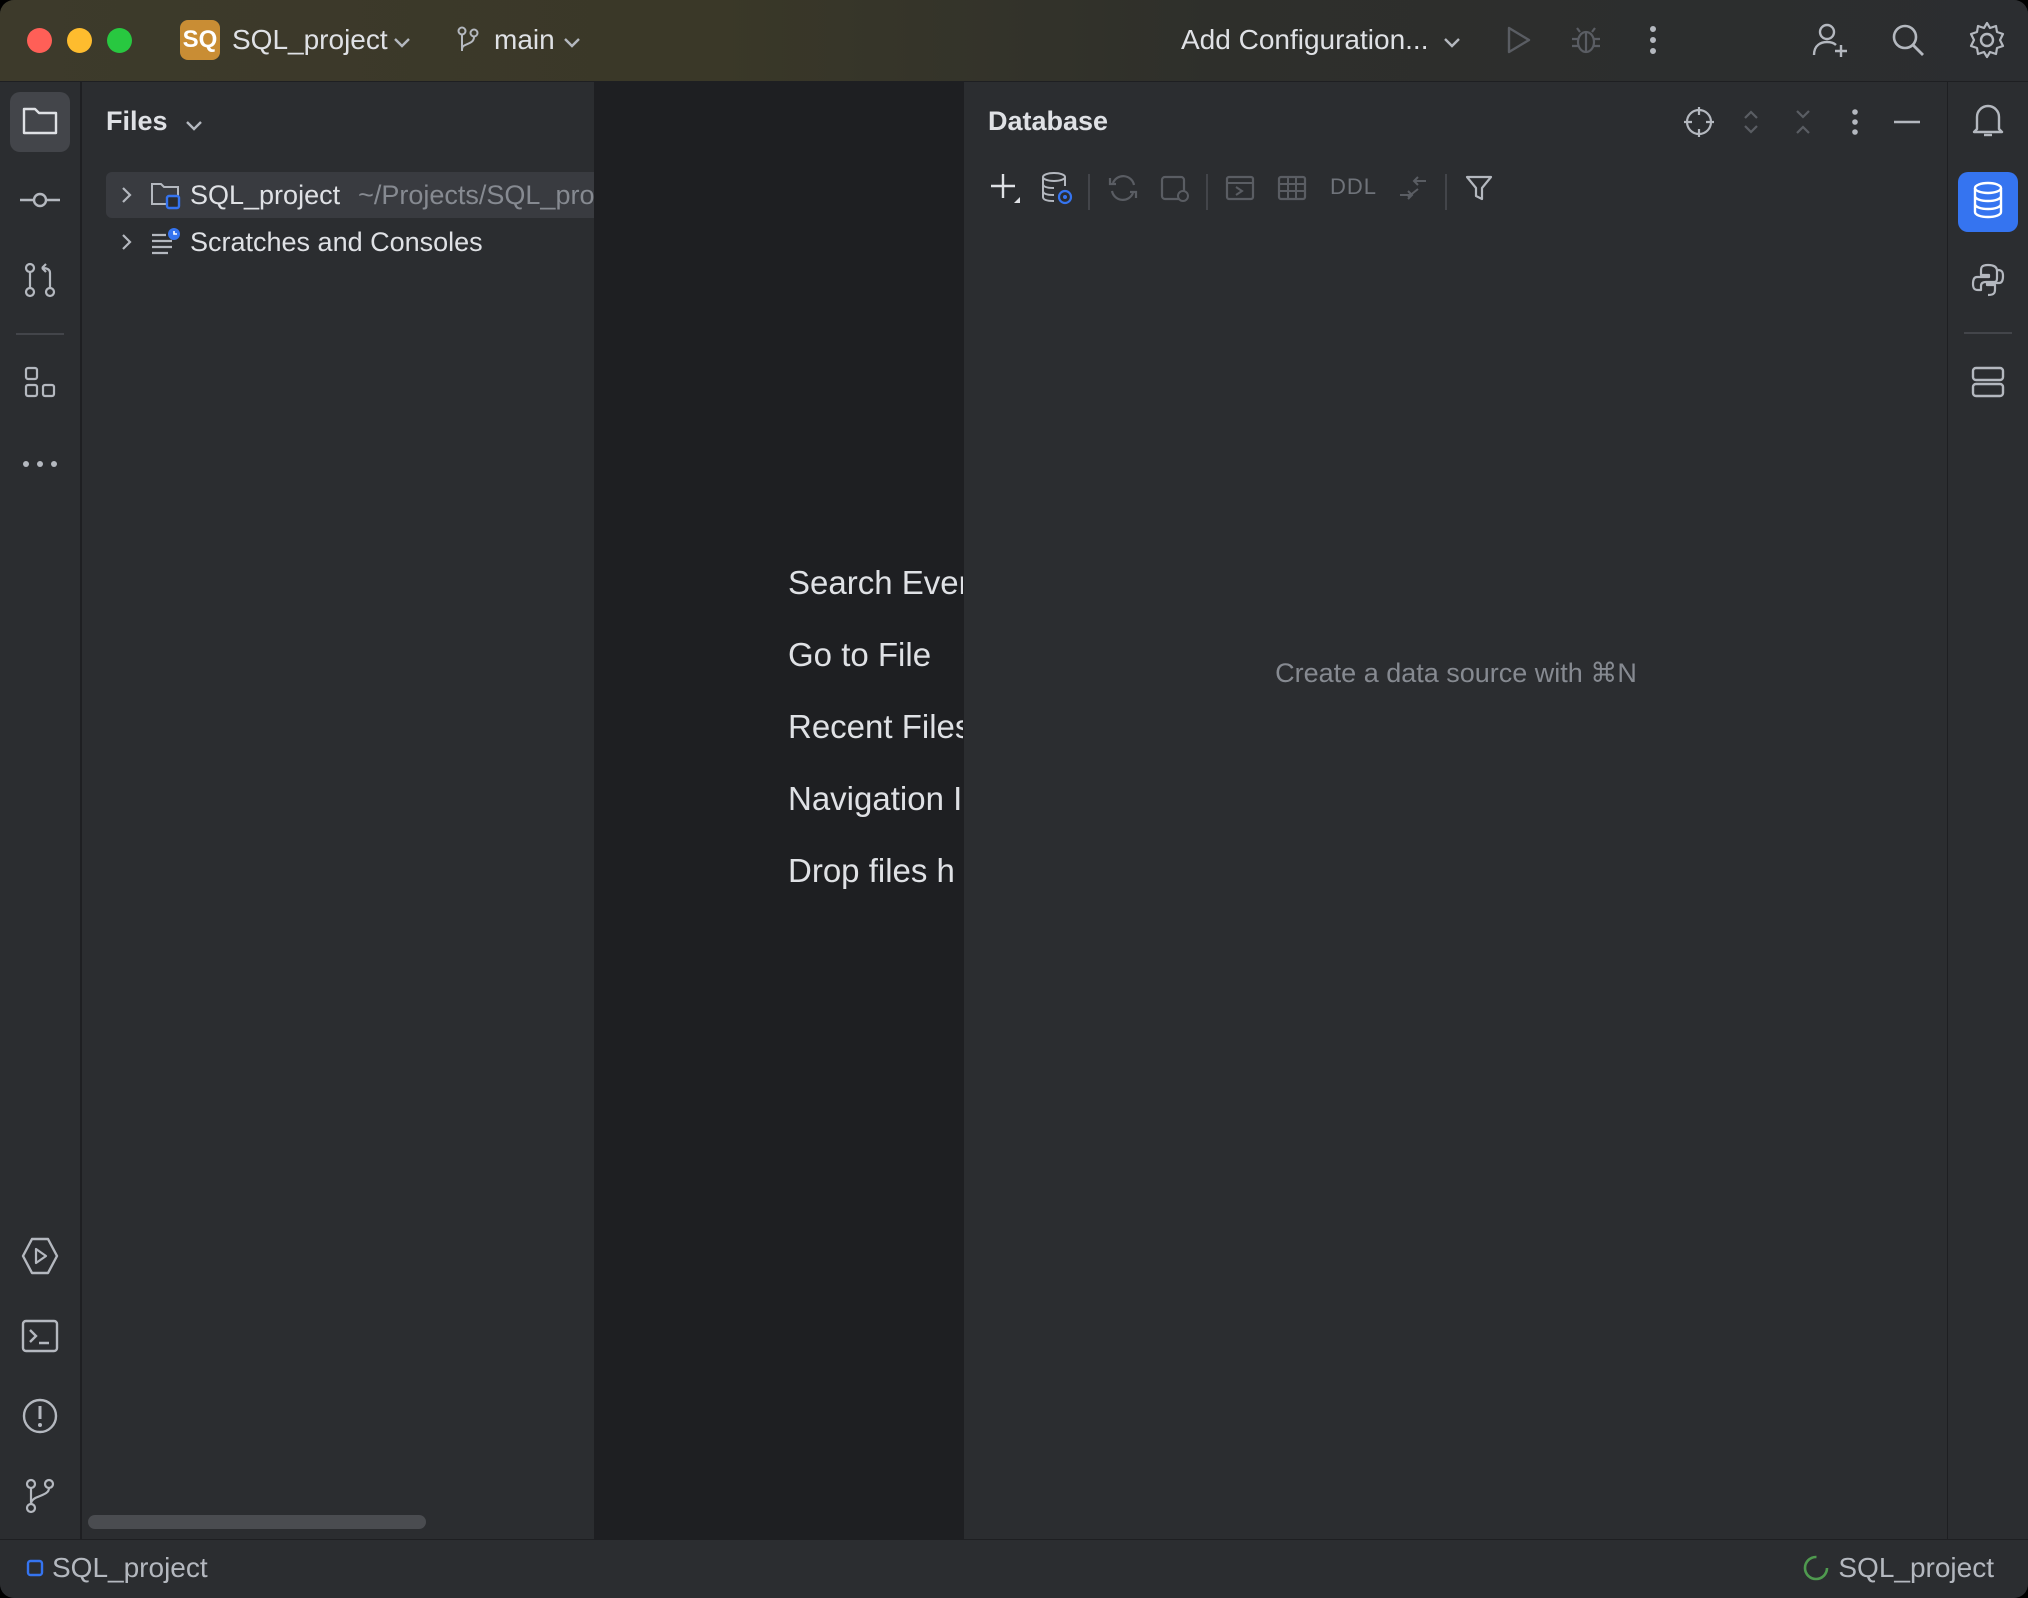 The height and width of the screenshot is (1598, 2028). Describe the element at coordinates (1987, 810) in the screenshot. I see `right-tool-strip` at that location.